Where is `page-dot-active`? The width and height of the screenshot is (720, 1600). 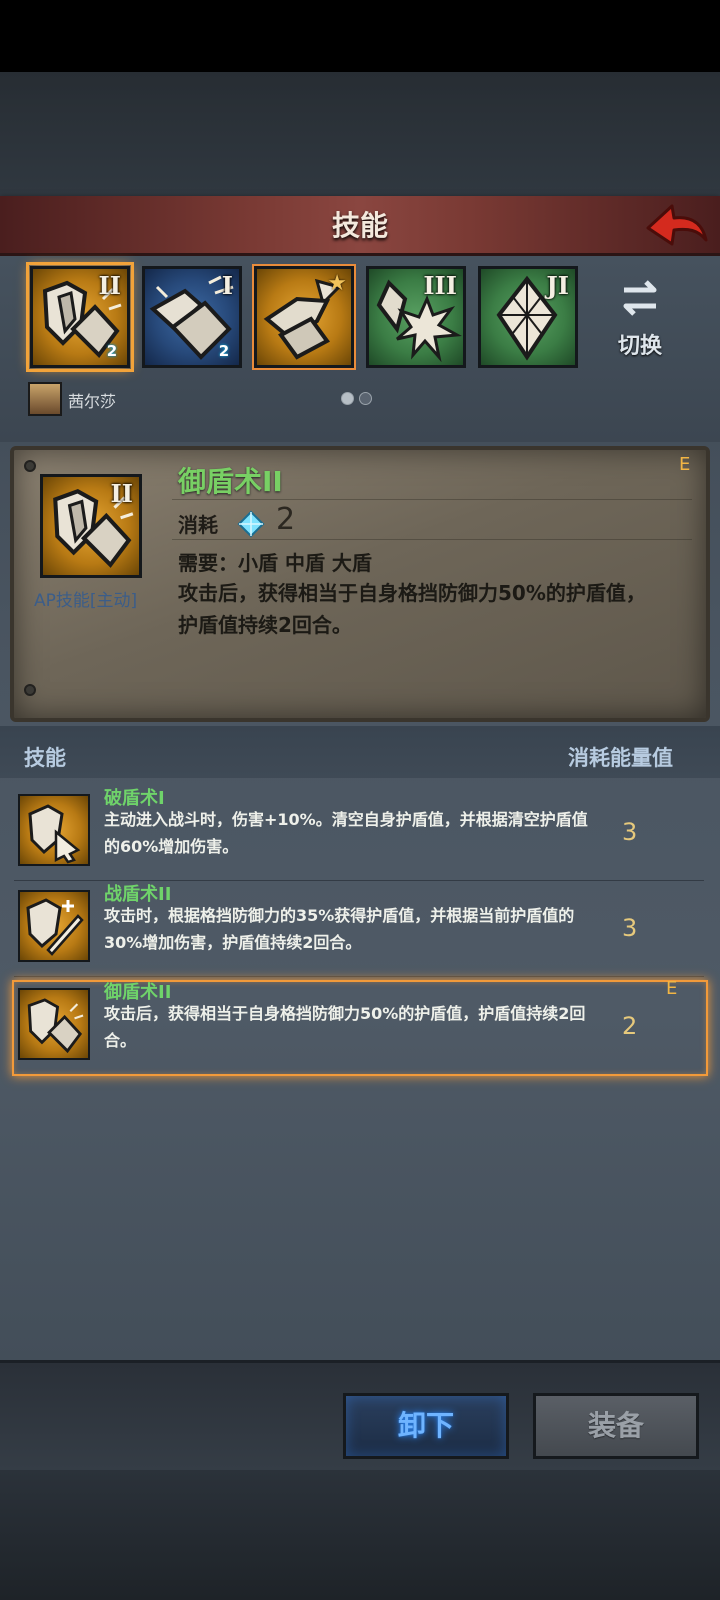 page-dot-active is located at coordinates (347, 398).